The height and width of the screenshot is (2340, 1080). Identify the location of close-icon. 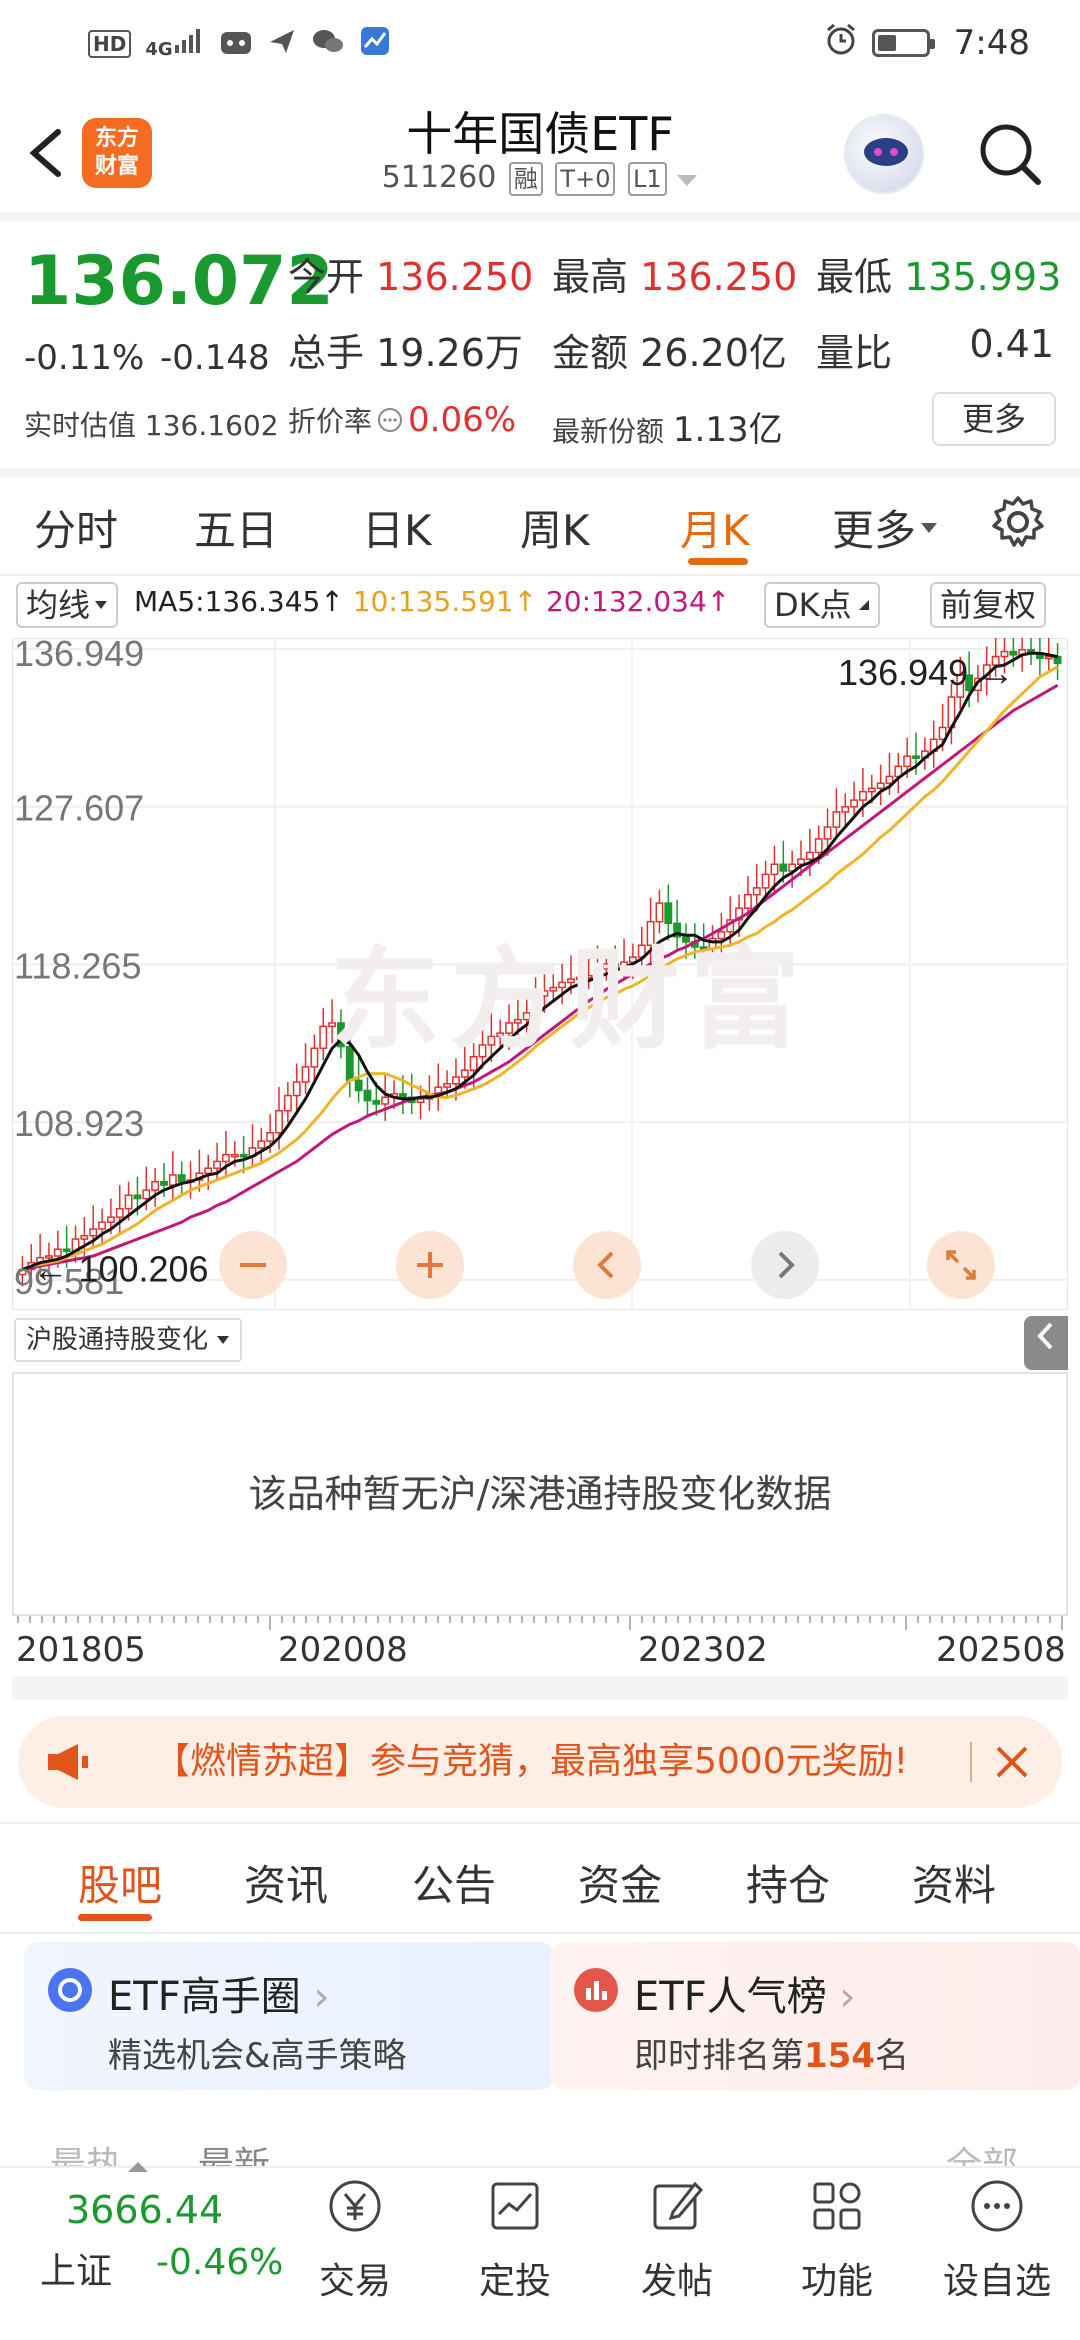
(1012, 1762).